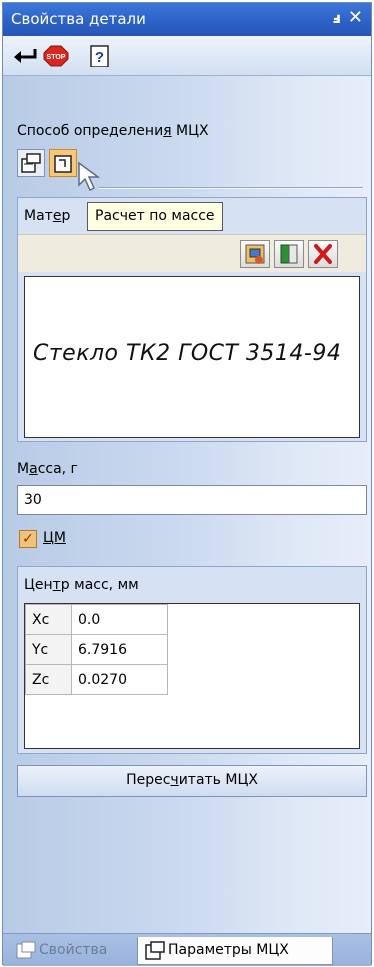 The height and width of the screenshot is (967, 374). I want to click on coordinates-table: Xc 0.0 Yc 6.7916 Zc 0.0270, so click(96, 649).